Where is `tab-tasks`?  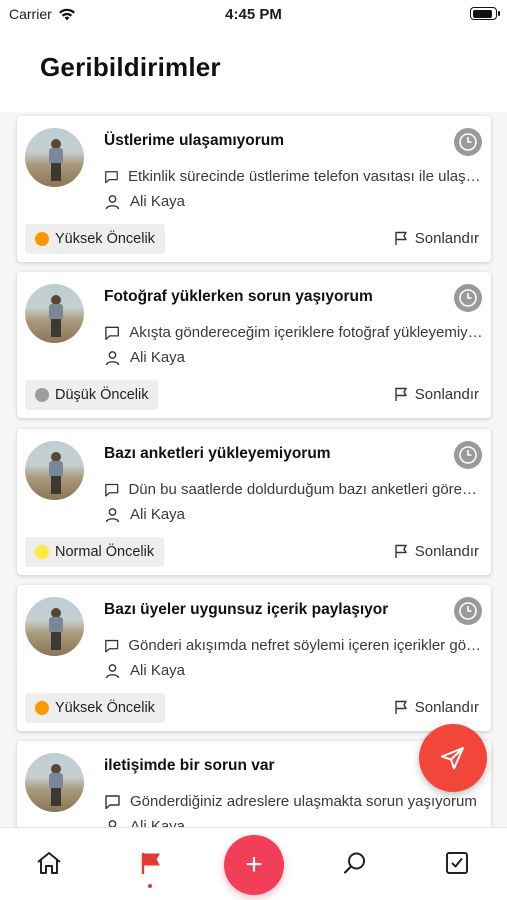
tab-tasks is located at coordinates (457, 863).